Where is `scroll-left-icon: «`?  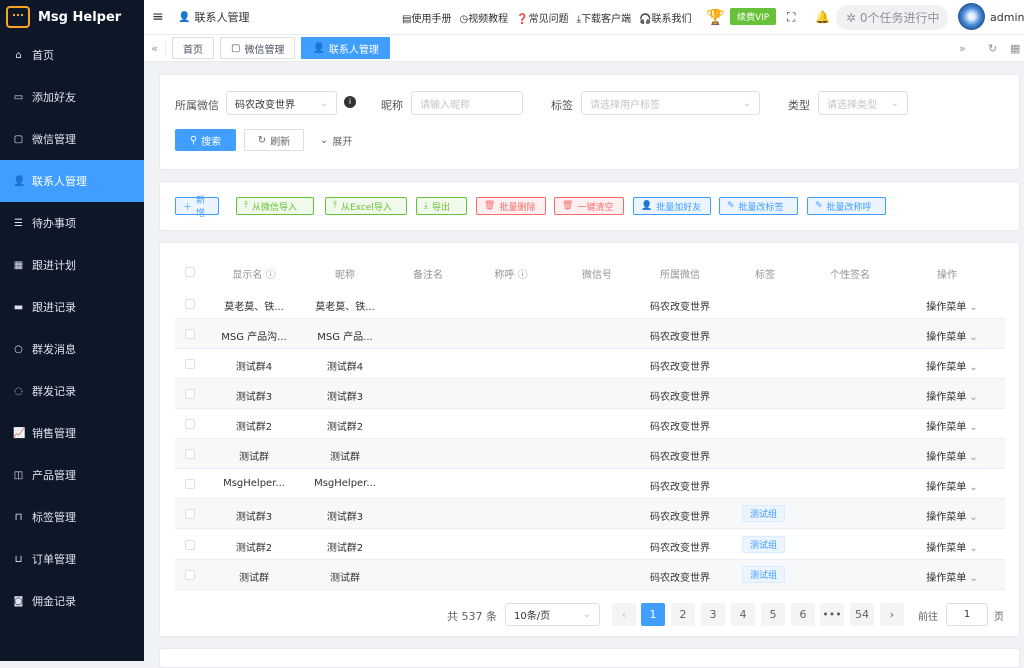
scroll-left-icon: « is located at coordinates (155, 48).